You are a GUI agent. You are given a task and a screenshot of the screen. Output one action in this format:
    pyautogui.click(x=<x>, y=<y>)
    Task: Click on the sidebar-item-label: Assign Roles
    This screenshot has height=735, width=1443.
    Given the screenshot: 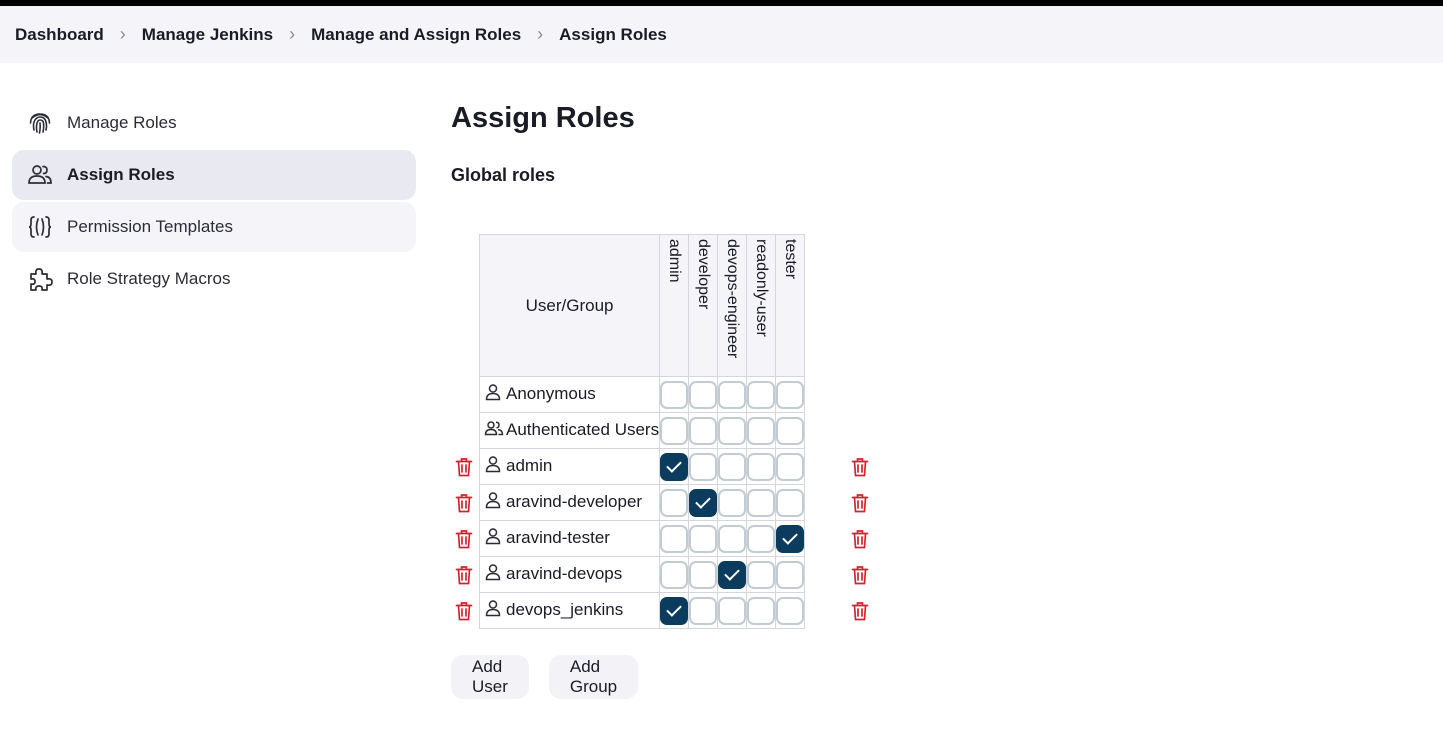 What is the action you would take?
    pyautogui.click(x=121, y=174)
    